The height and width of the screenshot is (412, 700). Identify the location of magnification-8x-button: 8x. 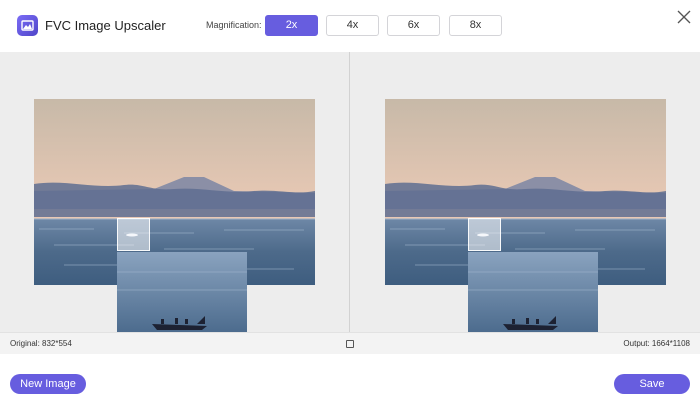
(475, 25).